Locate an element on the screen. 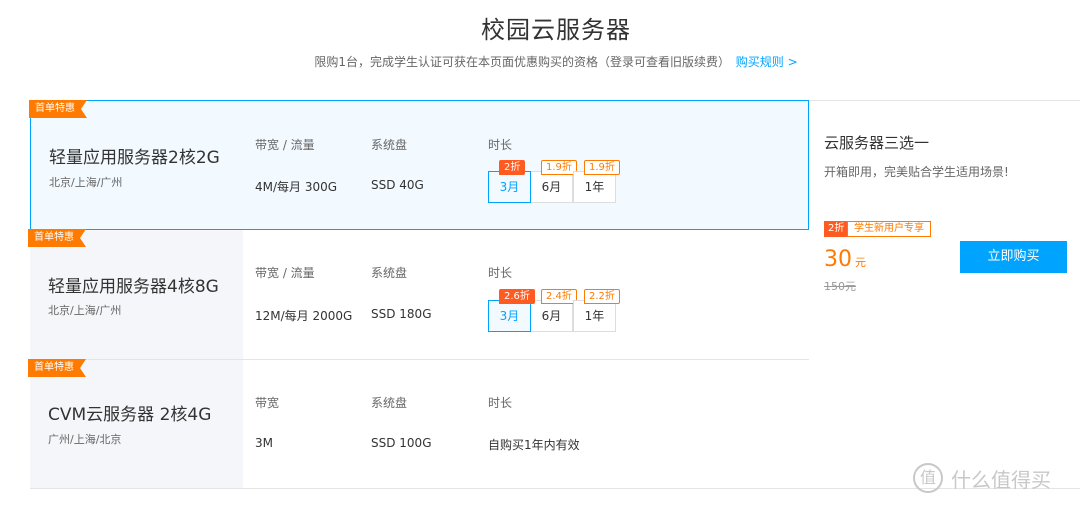 The width and height of the screenshot is (1080, 506). duration-option-1-year: 1年 2.2折 is located at coordinates (596, 310).